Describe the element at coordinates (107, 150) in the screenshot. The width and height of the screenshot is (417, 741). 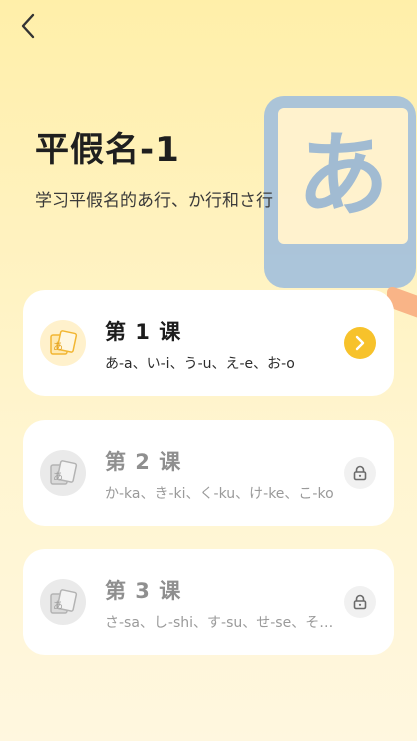
I see `page-title: 平假名-1` at that location.